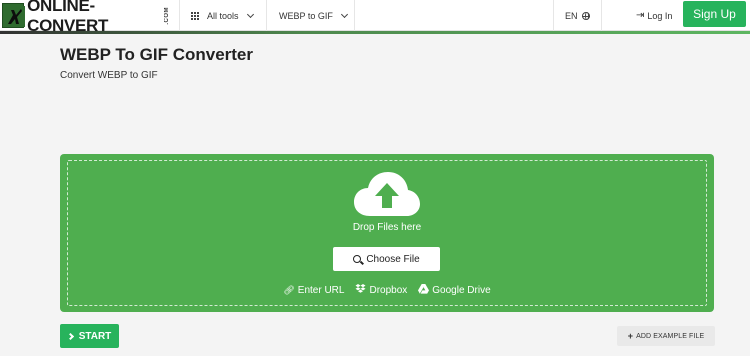  What do you see at coordinates (109, 75) in the screenshot?
I see `page-subtitle: Convert WEBP to GIF` at bounding box center [109, 75].